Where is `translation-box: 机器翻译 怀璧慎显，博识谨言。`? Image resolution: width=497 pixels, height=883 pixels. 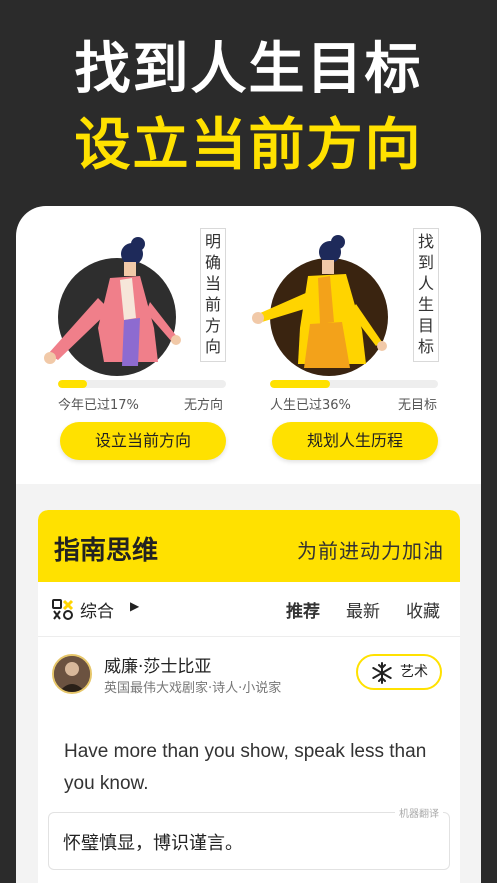 translation-box: 机器翻译 怀璧慎显，博识谨言。 is located at coordinates (249, 837).